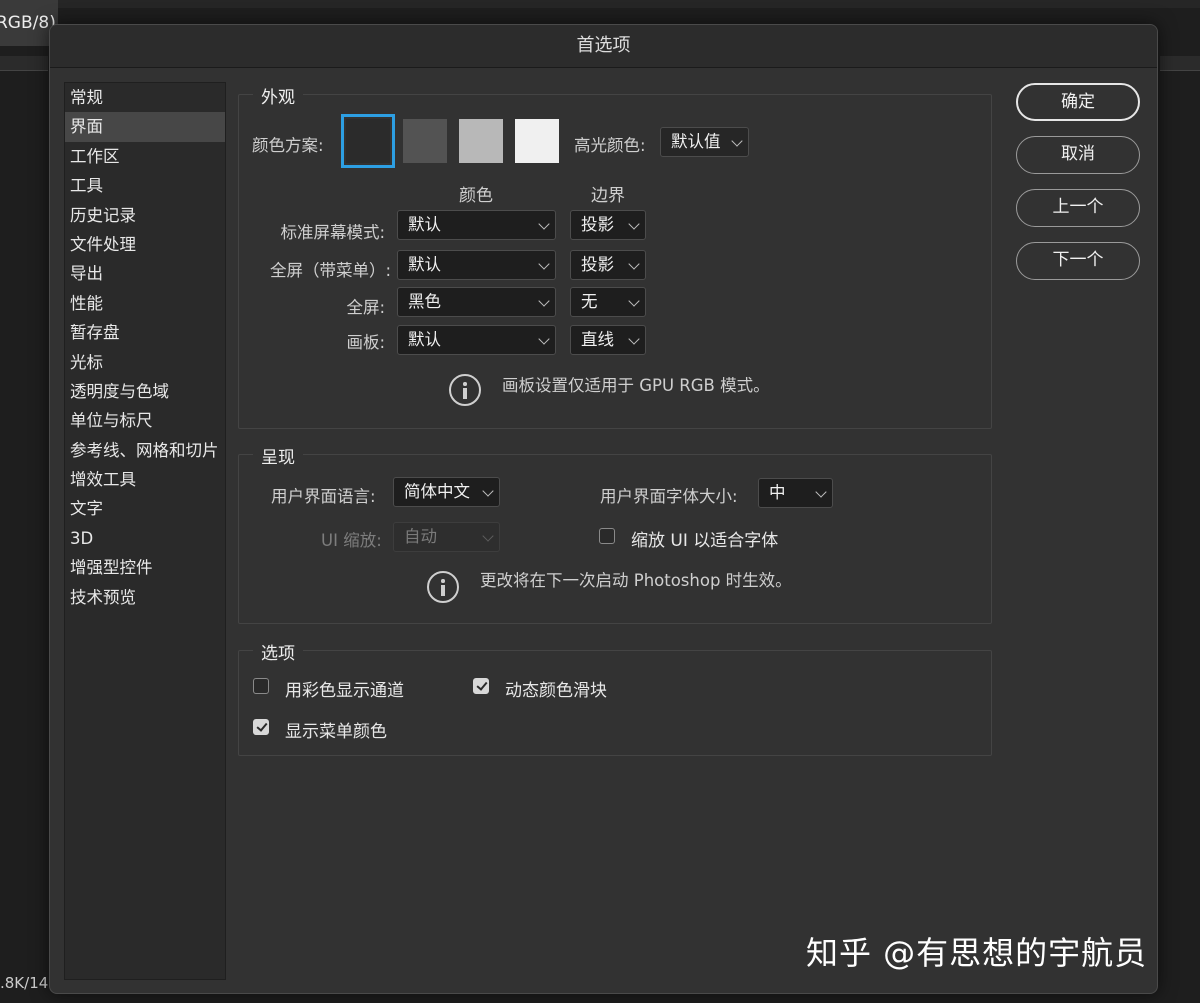  I want to click on ruler-left, so click(24, 63).